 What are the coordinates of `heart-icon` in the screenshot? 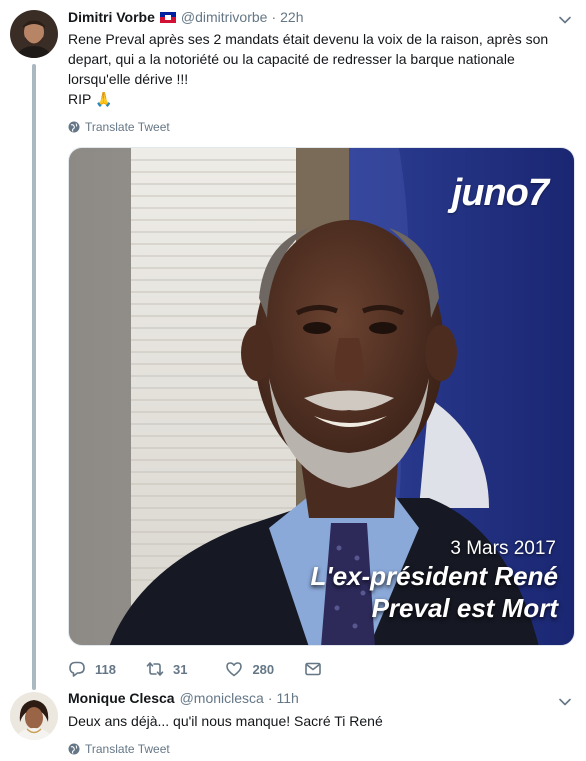 It's located at (234, 669).